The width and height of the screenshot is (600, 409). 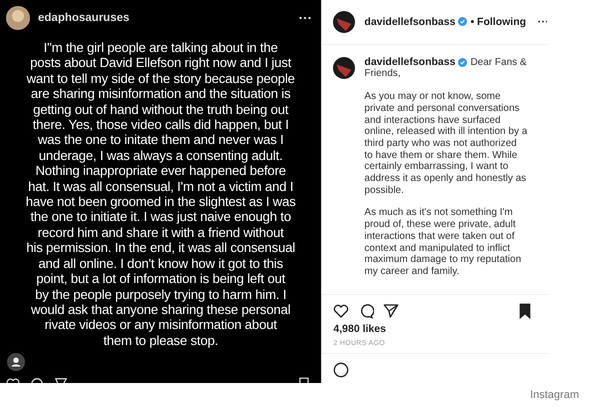 What do you see at coordinates (446, 143) in the screenshot?
I see `caption-text: As you may or not know, some private and personal conversations and interactions have surfaced online, released with ill intention by a third party who was not authorized to have them or share them. While certainly embarrassing, I want to address it as openly and honestly as possible.` at bounding box center [446, 143].